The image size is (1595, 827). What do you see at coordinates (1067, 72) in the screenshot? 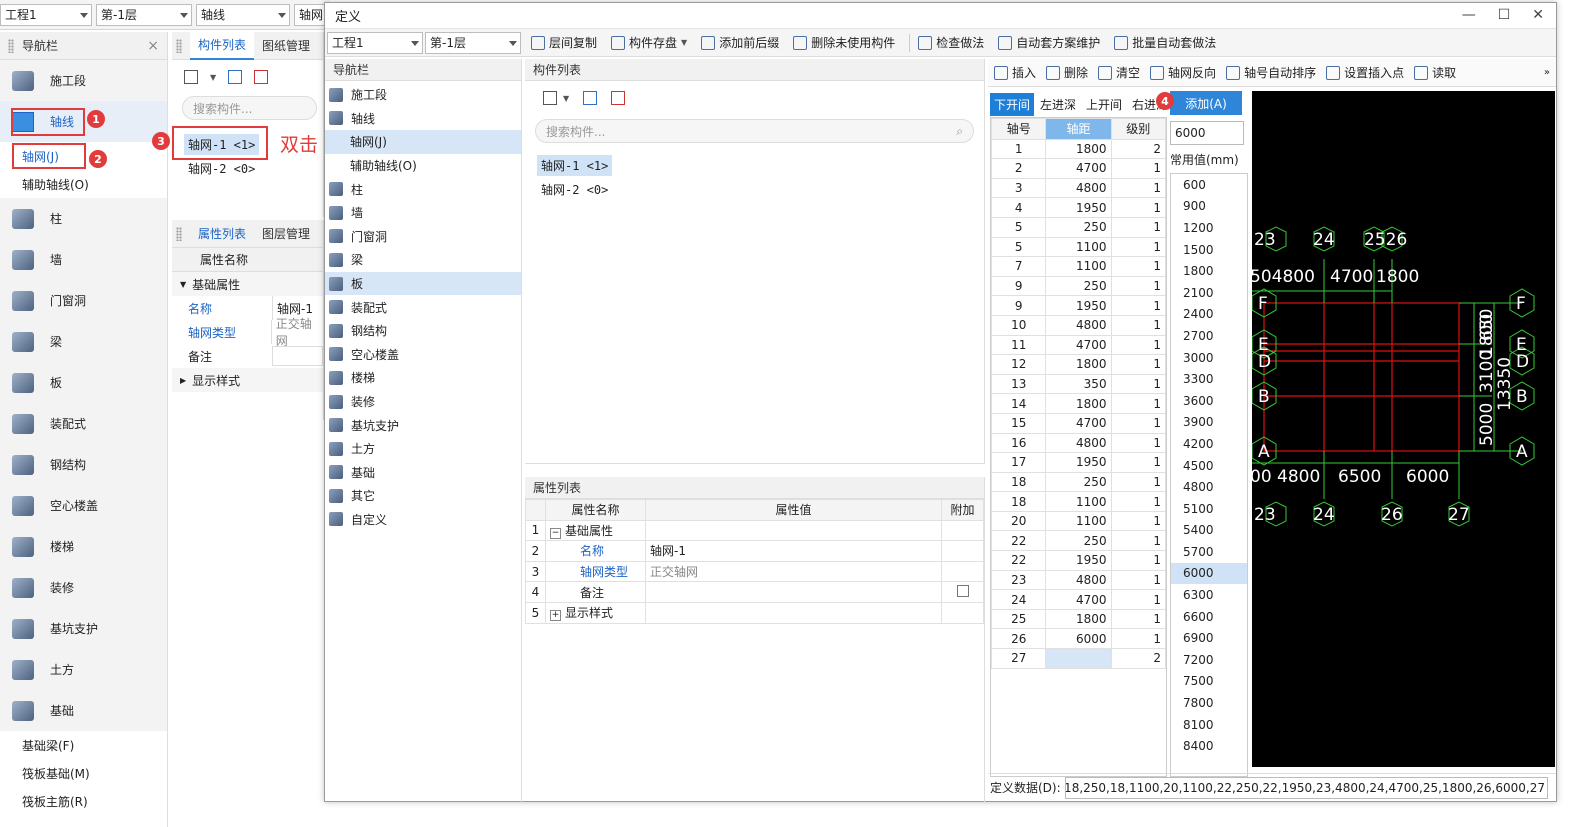
I see `axis-toolbar-button-1: 删除` at bounding box center [1067, 72].